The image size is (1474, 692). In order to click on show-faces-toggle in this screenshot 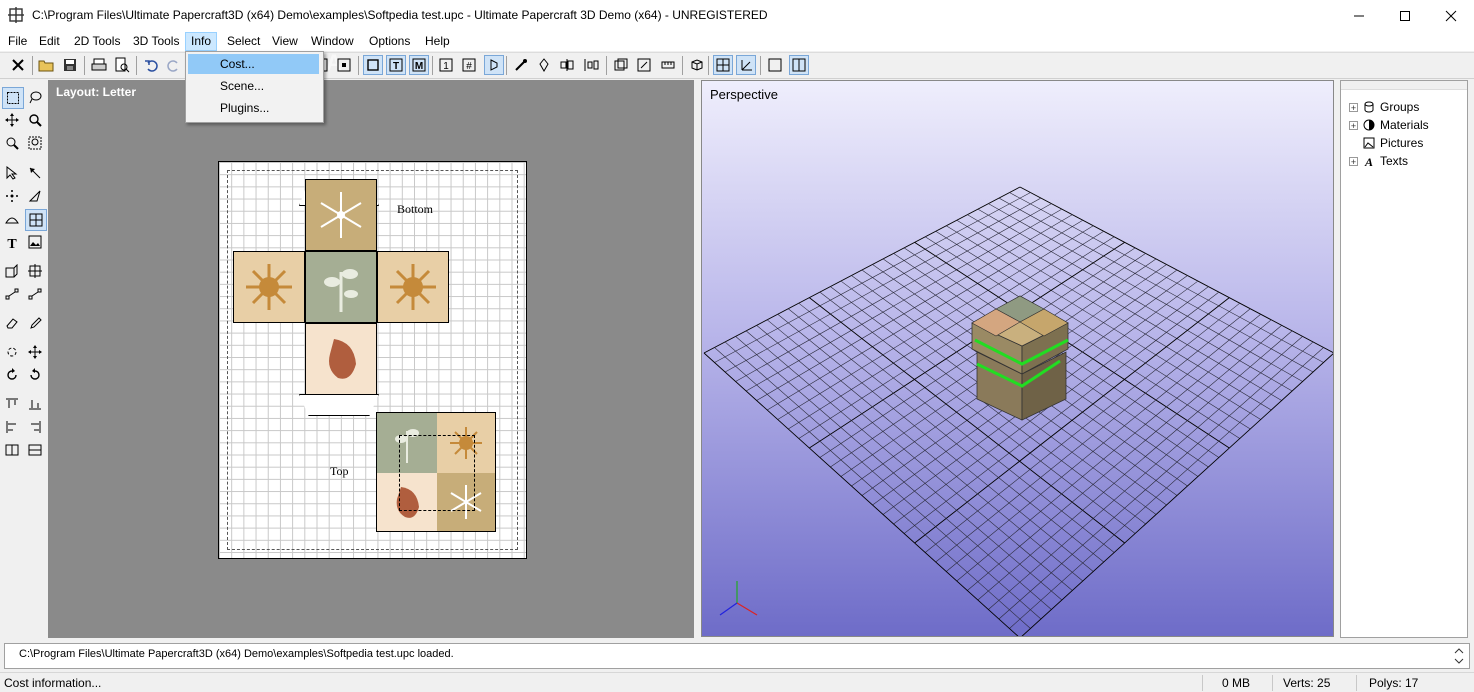, I will do `click(373, 65)`.